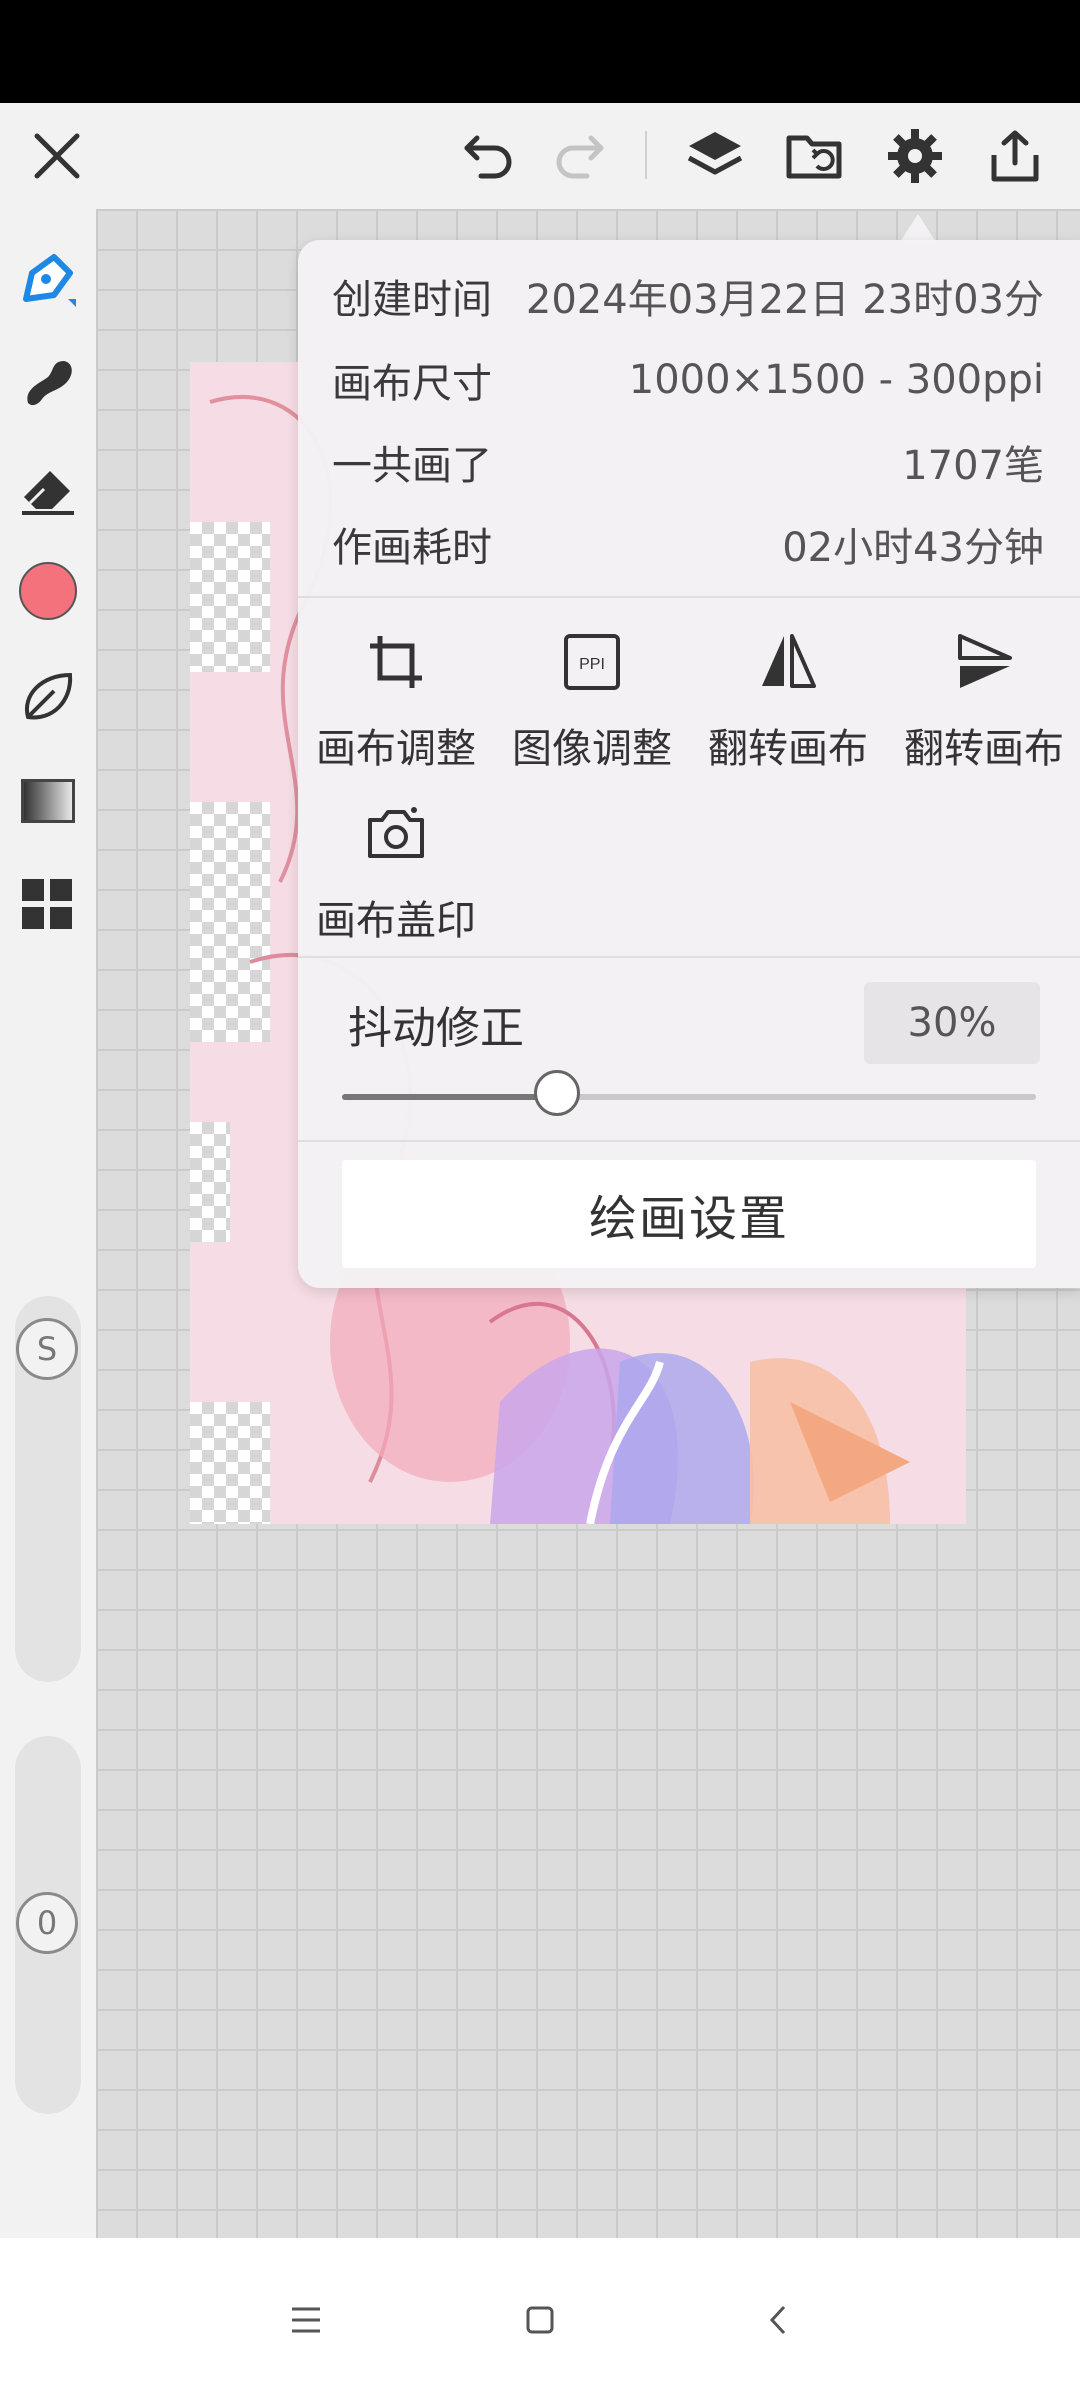 The image size is (1080, 2400). What do you see at coordinates (689, 1214) in the screenshot?
I see `drawing-settings-button: 绘画设置` at bounding box center [689, 1214].